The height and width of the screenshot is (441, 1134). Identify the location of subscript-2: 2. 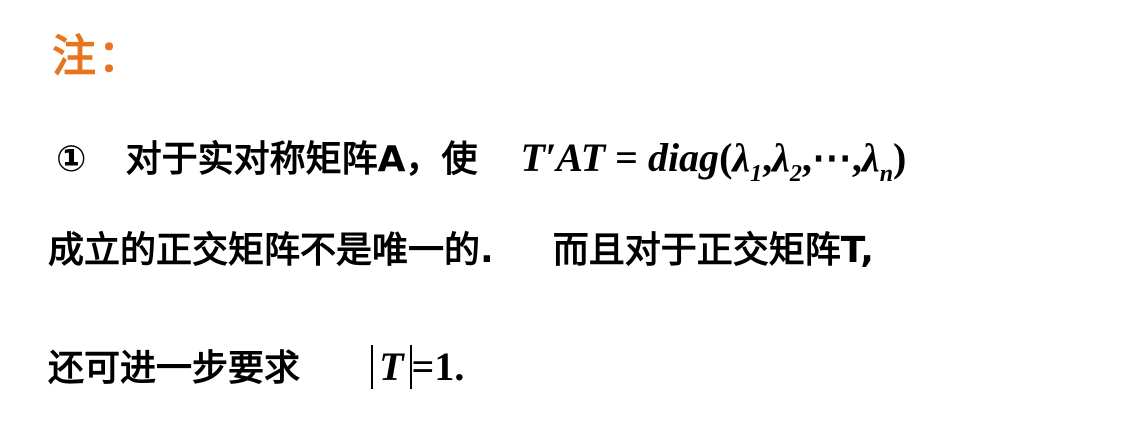
(795, 174).